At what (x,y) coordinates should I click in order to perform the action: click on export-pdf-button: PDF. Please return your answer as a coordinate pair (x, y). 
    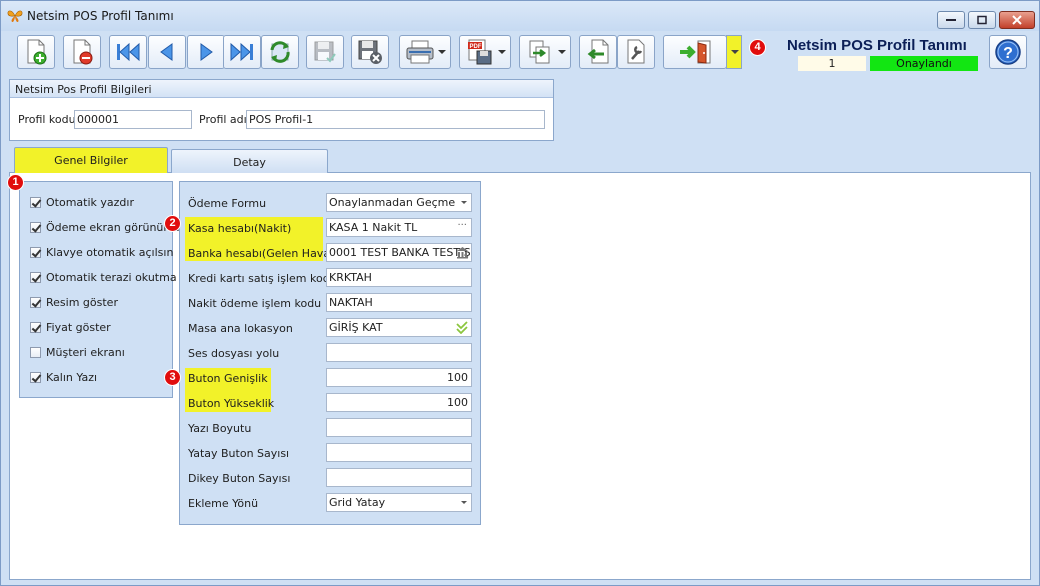
    Looking at the image, I should click on (485, 52).